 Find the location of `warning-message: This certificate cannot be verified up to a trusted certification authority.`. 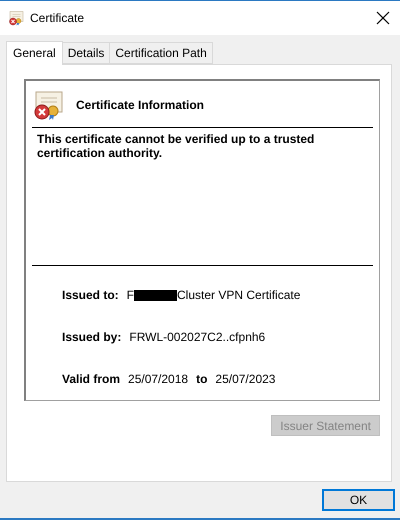

warning-message: This certificate cannot be verified up to a trusted certification authority. is located at coordinates (176, 145).